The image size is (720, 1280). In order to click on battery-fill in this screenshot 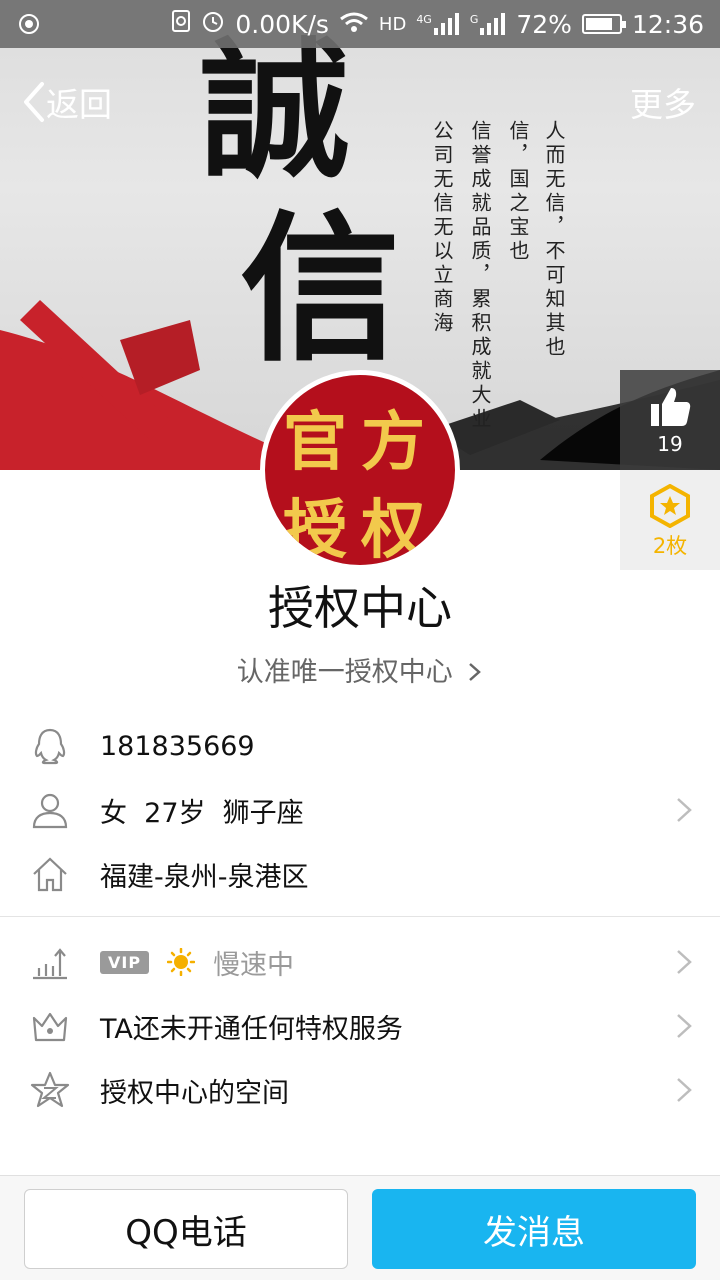, I will do `click(598, 24)`.